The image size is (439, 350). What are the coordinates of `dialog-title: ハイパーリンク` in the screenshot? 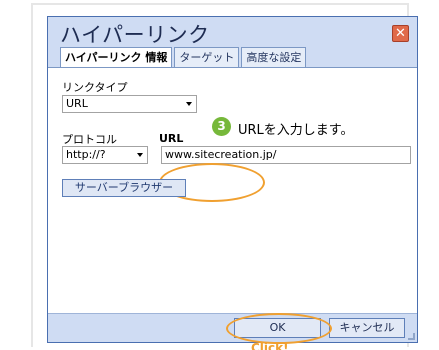 It's located at (135, 35).